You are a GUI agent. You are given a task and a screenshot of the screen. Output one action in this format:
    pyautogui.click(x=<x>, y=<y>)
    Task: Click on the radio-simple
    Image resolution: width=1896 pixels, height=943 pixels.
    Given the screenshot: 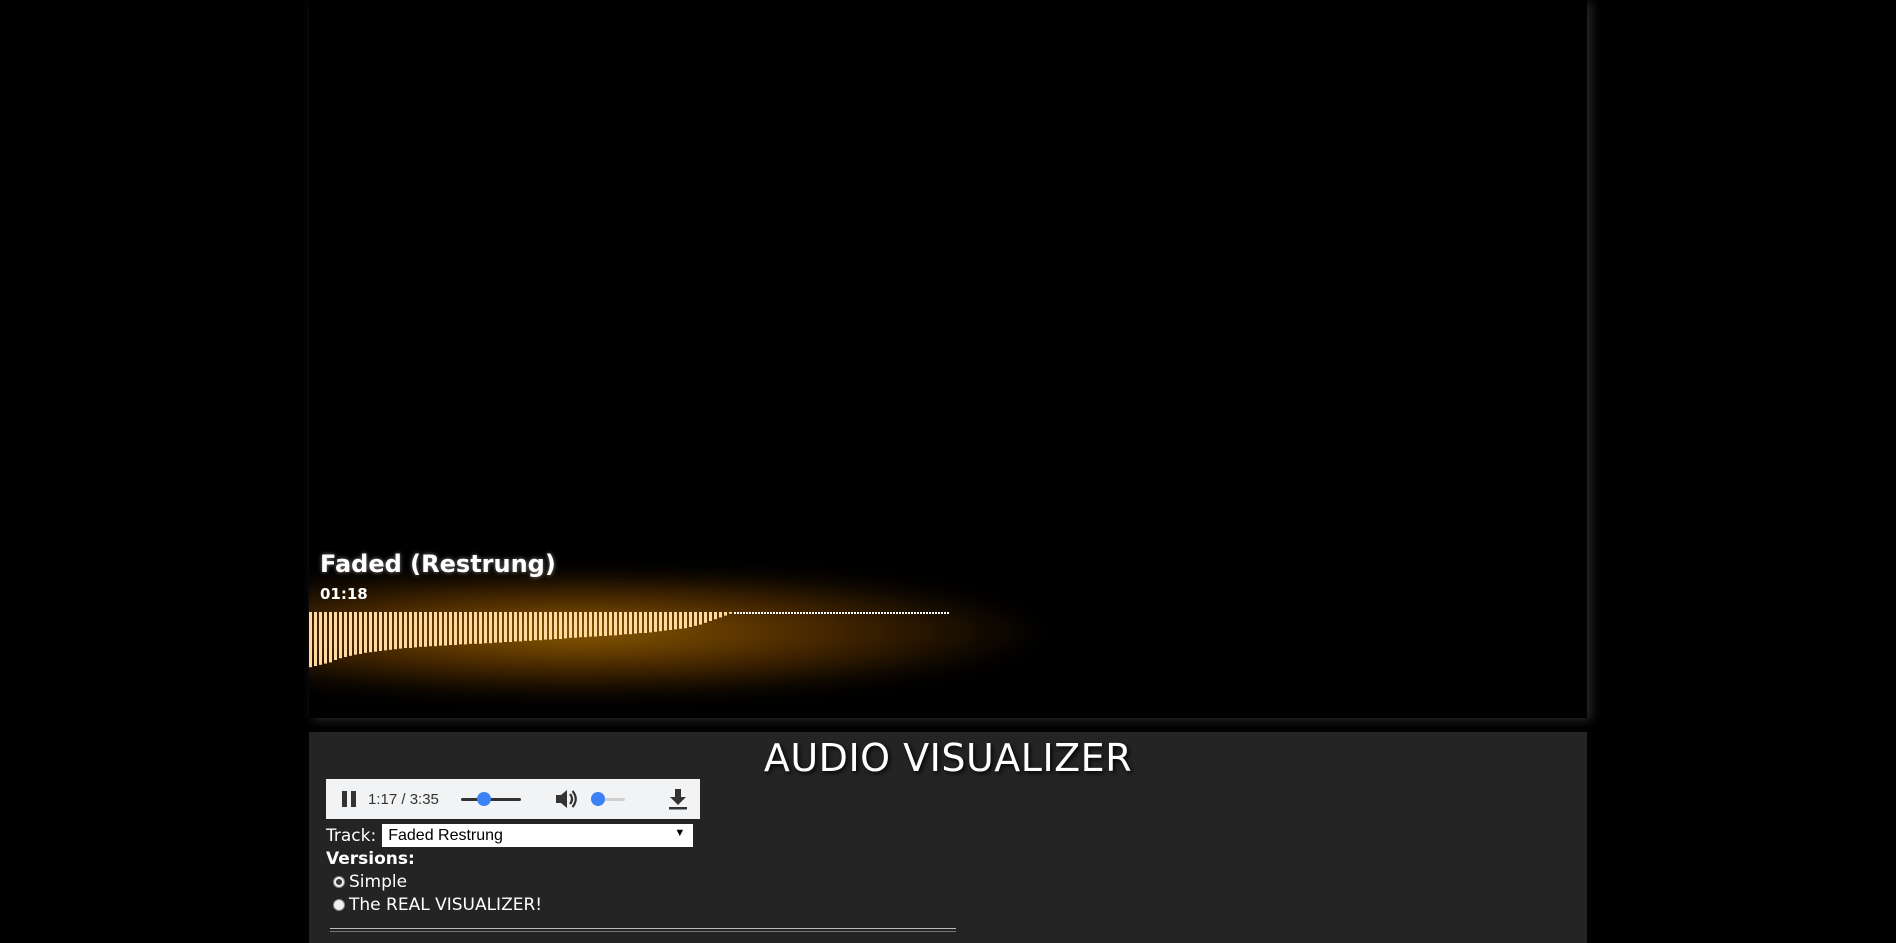 What is the action you would take?
    pyautogui.click(x=339, y=882)
    